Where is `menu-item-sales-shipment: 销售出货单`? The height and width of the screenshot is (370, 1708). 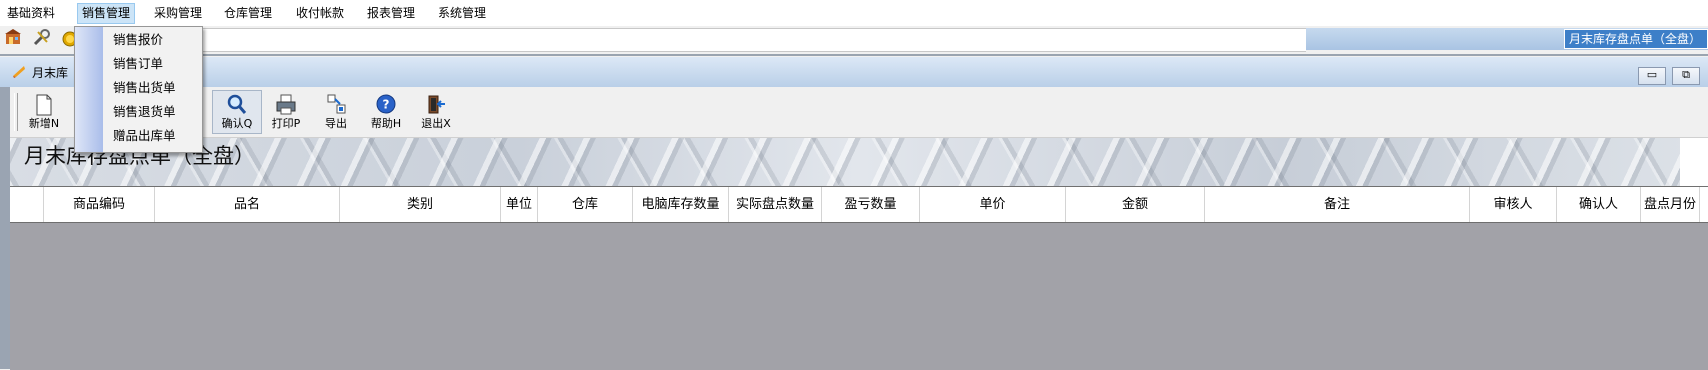 menu-item-sales-shipment: 销售出货单 is located at coordinates (144, 88).